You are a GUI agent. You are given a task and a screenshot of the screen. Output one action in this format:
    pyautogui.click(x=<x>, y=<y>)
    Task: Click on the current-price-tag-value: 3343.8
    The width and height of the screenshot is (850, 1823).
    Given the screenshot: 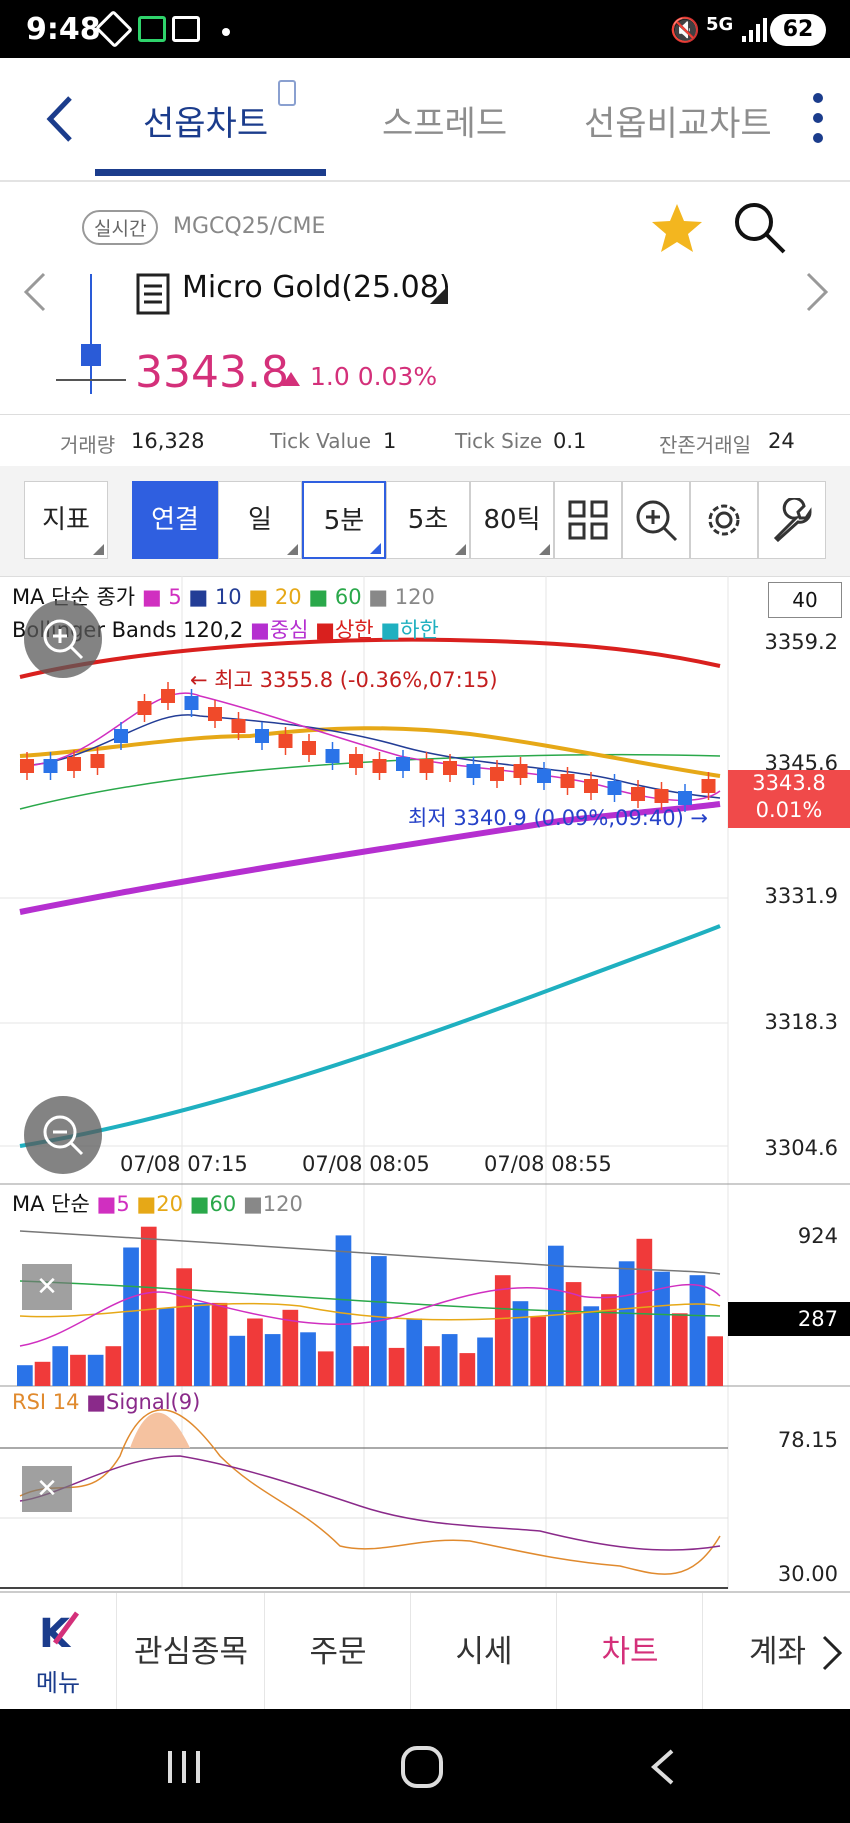 What is the action you would take?
    pyautogui.click(x=789, y=783)
    